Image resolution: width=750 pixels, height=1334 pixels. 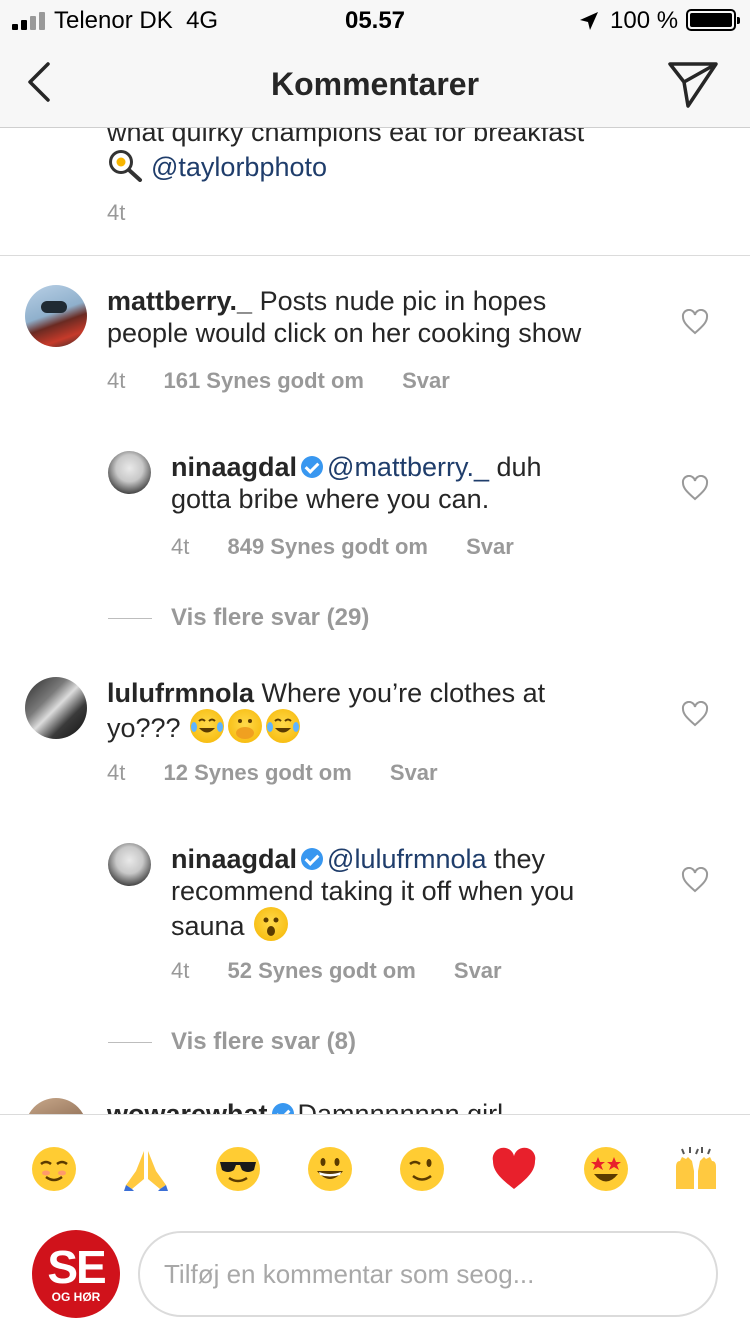 What do you see at coordinates (387, 1106) in the screenshot?
I see `comment-text: wowarewhat Damnnnnnnn girl` at bounding box center [387, 1106].